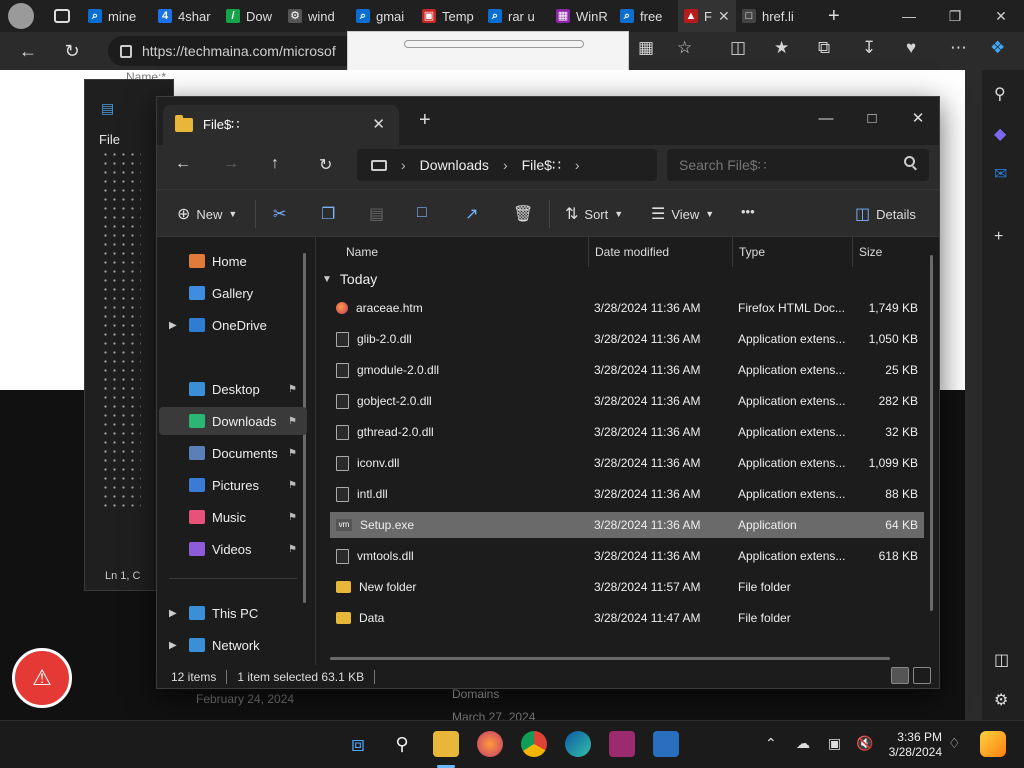 This screenshot has width=1024, height=768. What do you see at coordinates (275, 164) in the screenshot?
I see `nav-up-icon: ↑` at bounding box center [275, 164].